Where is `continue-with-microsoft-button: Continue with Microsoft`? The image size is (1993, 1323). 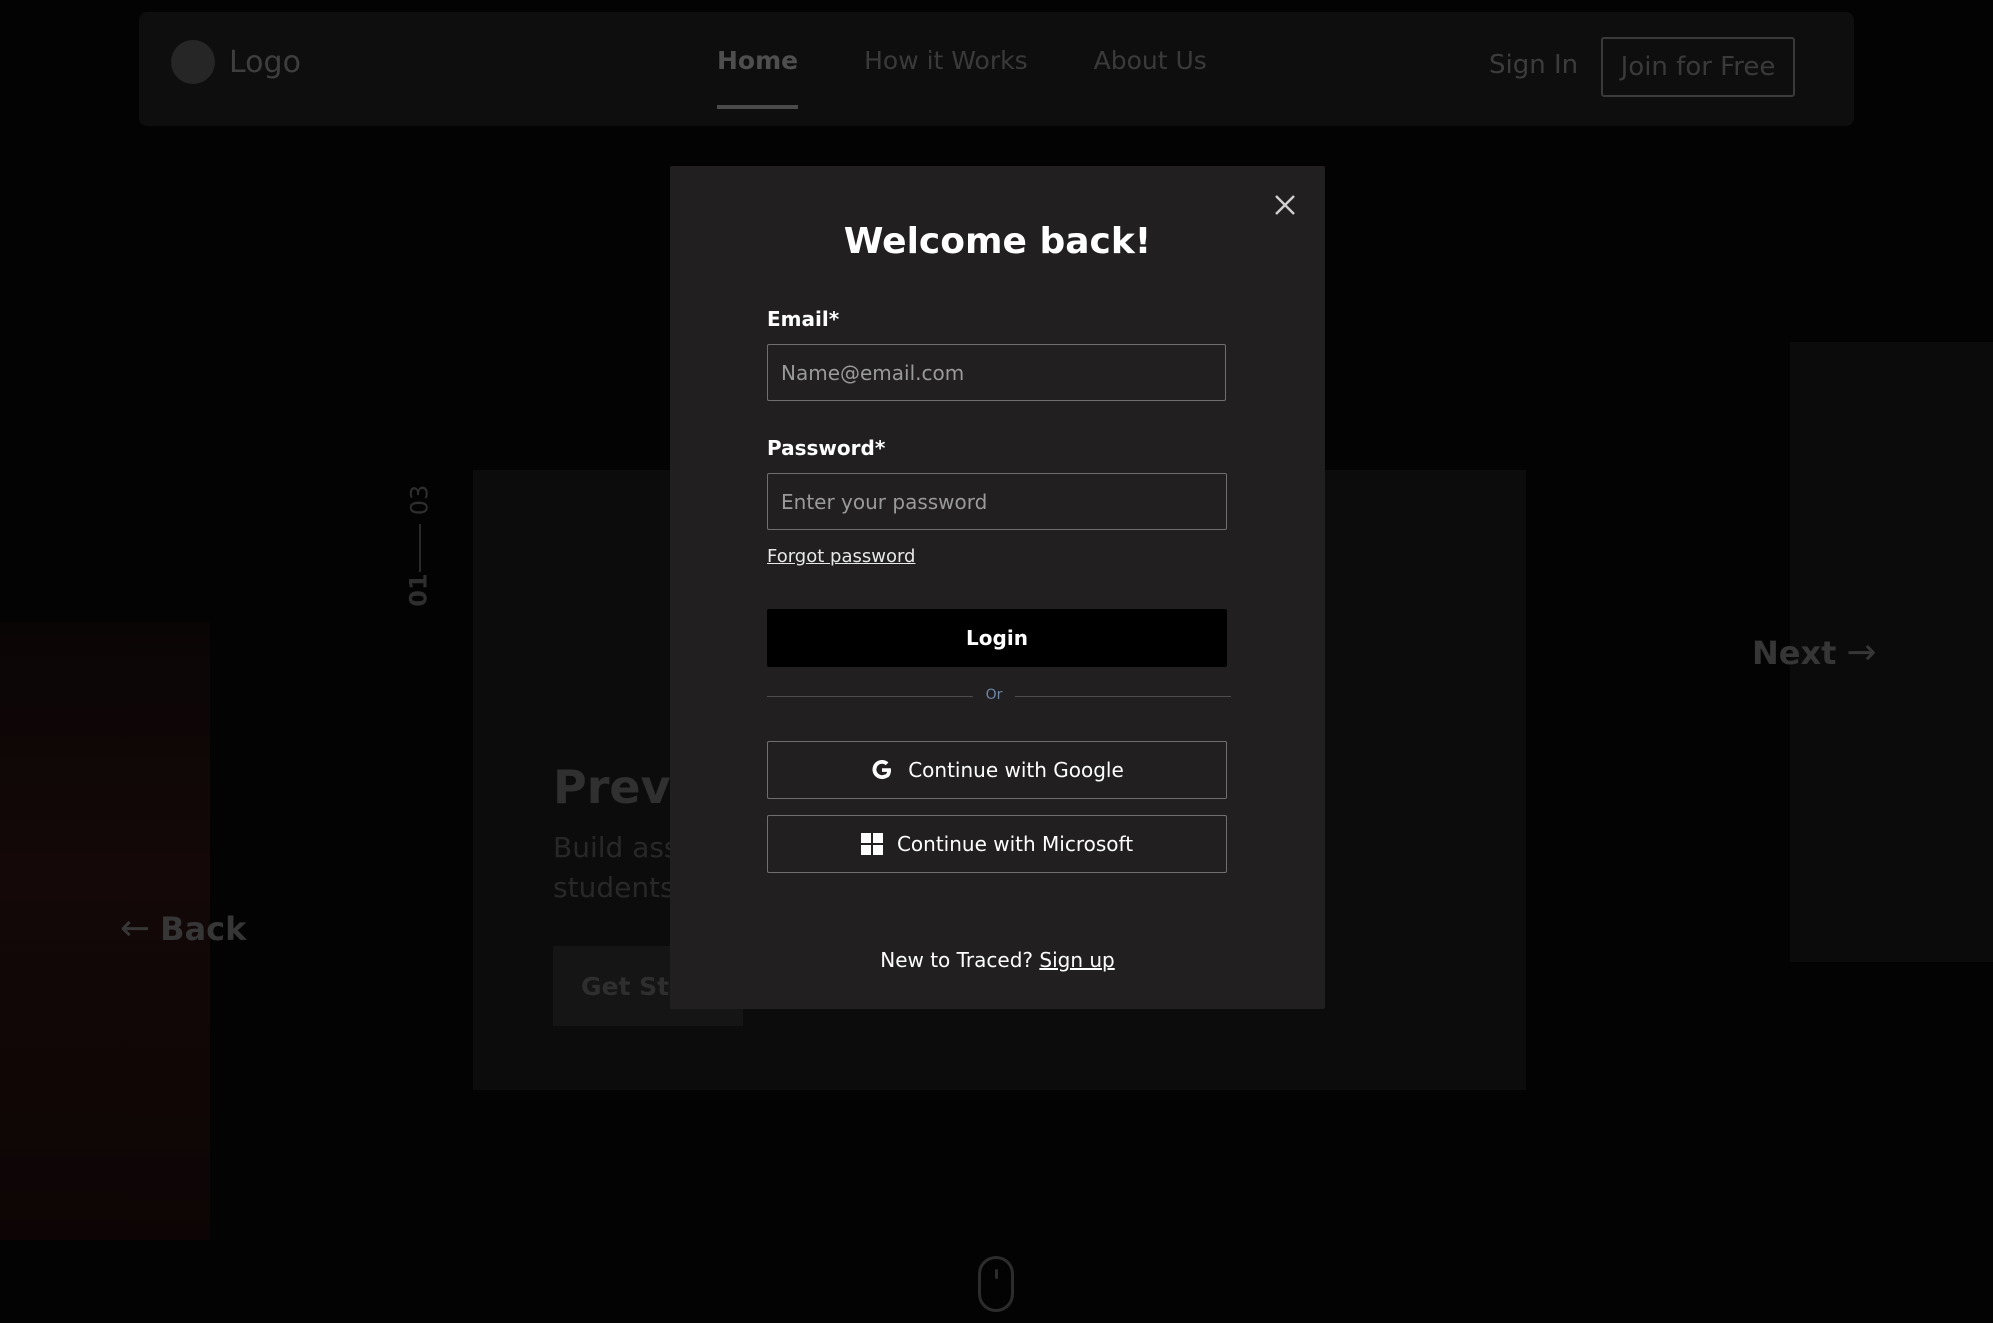
continue-with-microsoft-button: Continue with Microsoft is located at coordinates (997, 844).